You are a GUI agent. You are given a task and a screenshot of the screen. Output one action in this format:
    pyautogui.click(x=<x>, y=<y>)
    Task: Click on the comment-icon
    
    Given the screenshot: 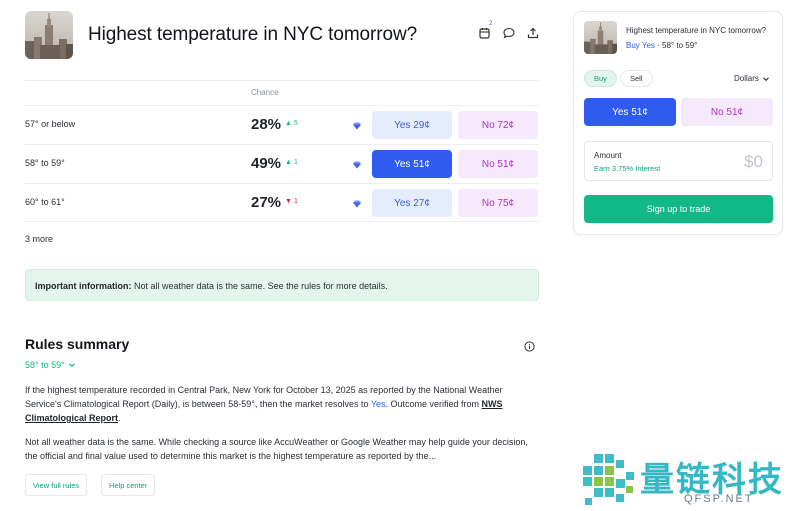 What is the action you would take?
    pyautogui.click(x=509, y=33)
    